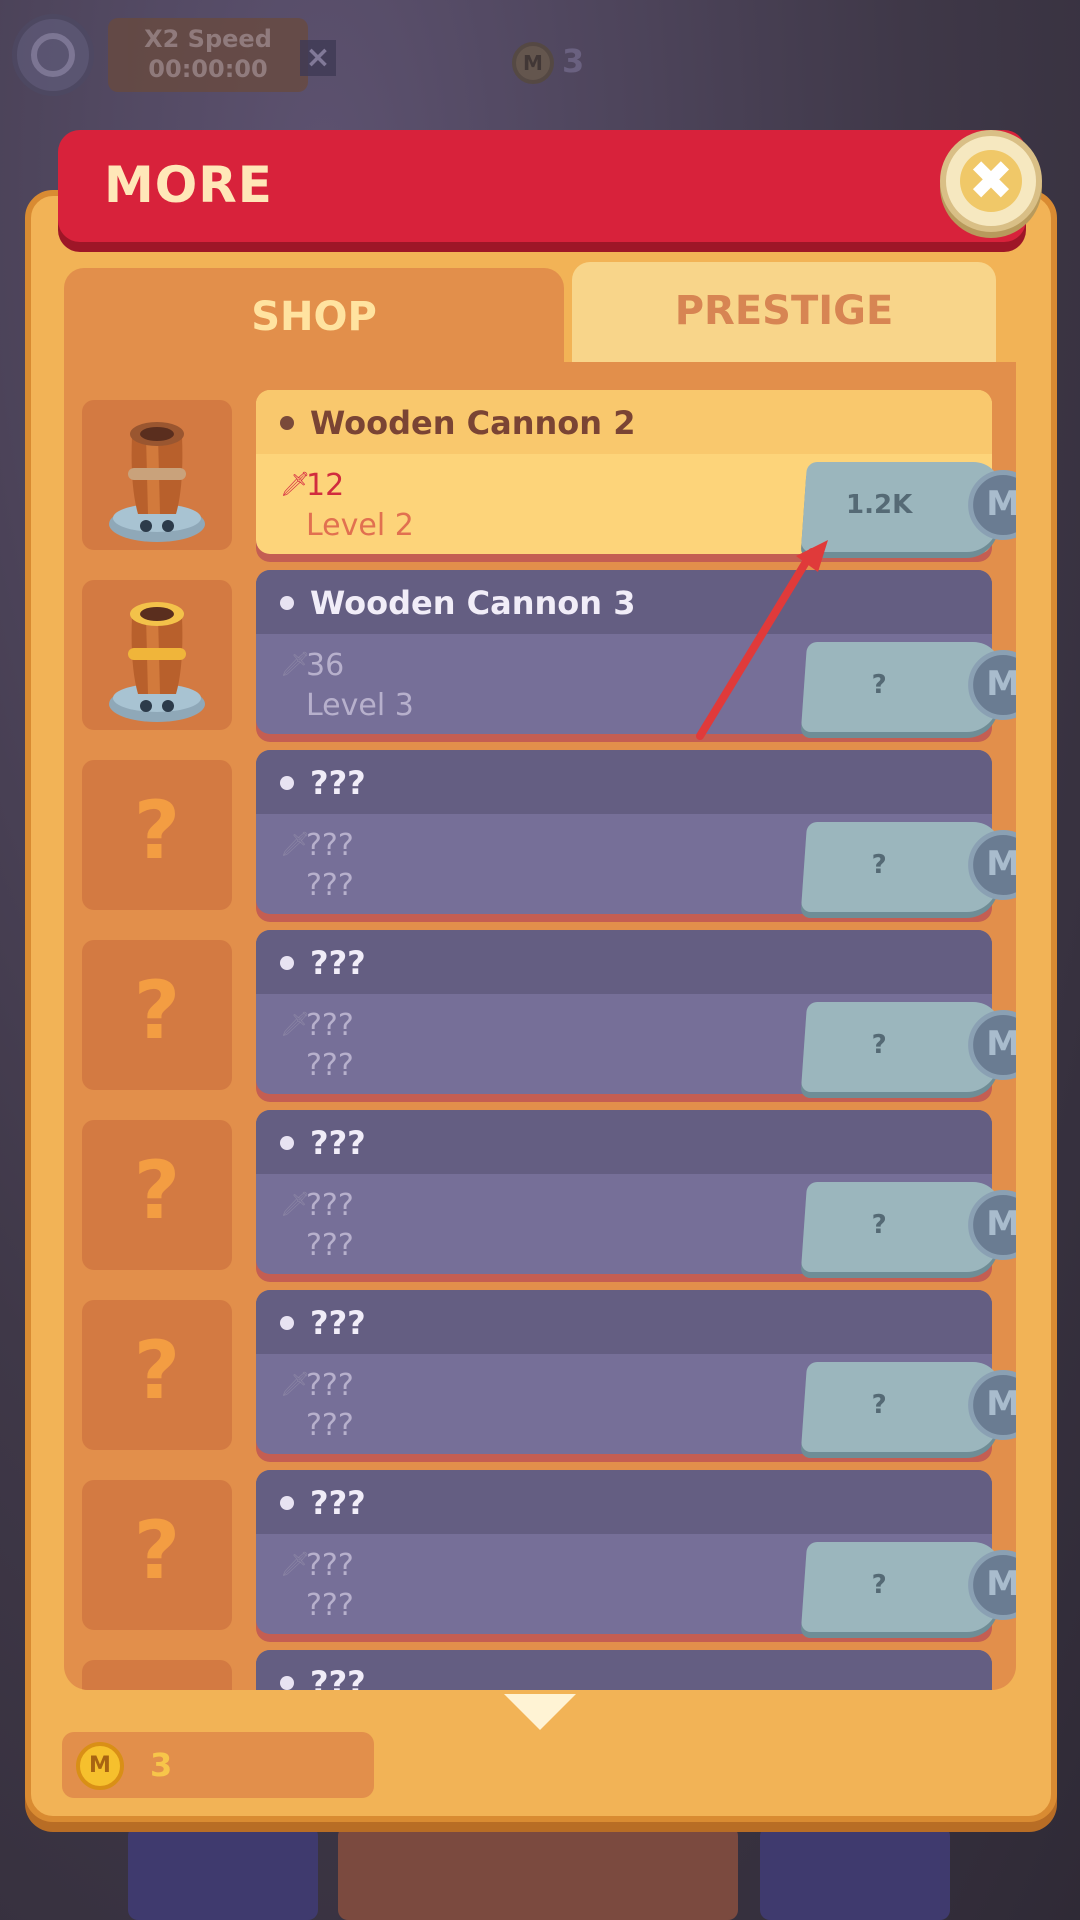 This screenshot has height=1920, width=1080. I want to click on shop-item-card: ???🗡??????, so click(624, 1670).